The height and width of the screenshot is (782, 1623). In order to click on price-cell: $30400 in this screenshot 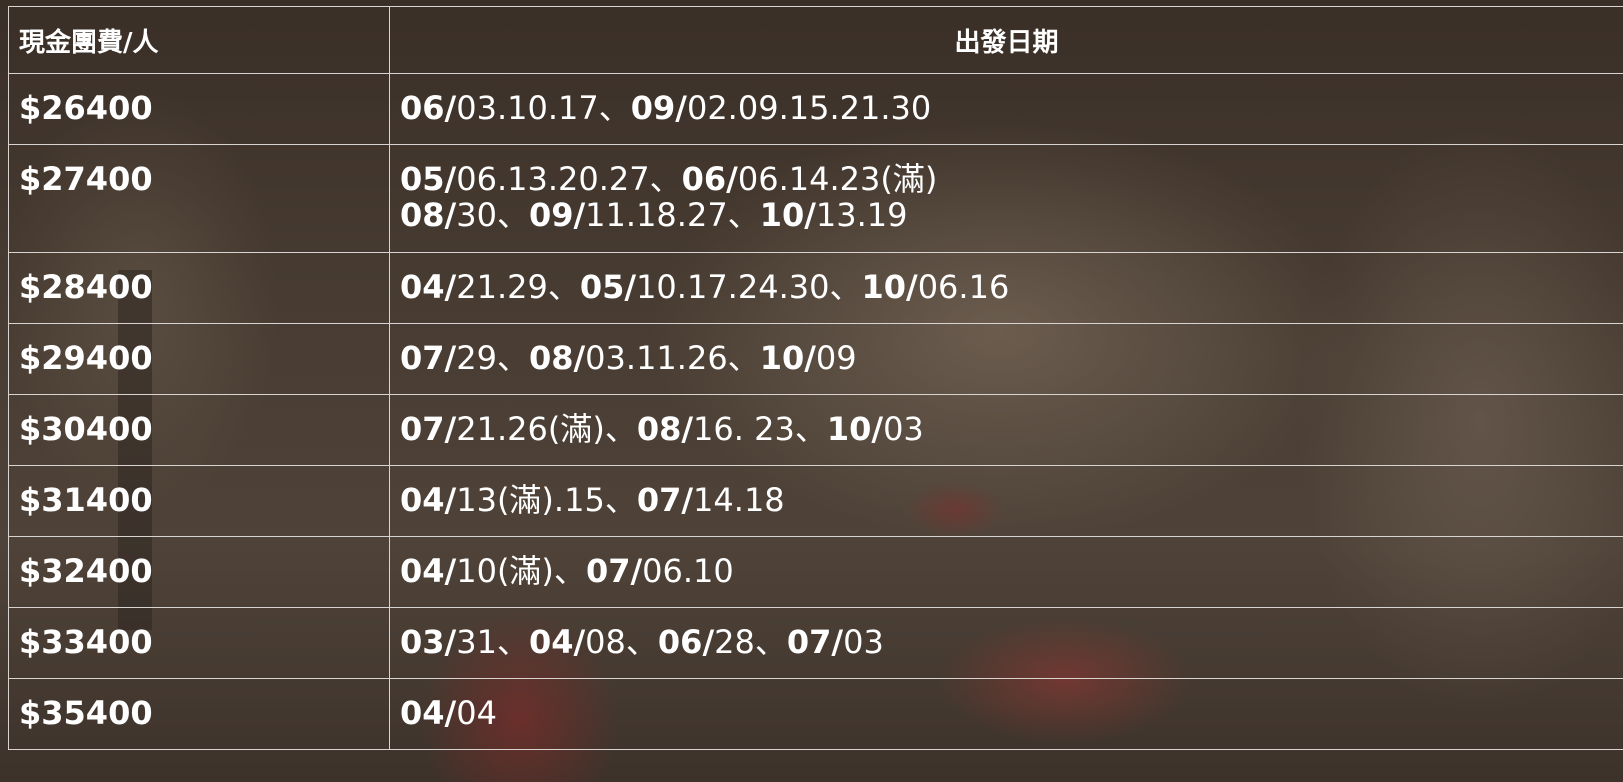, I will do `click(199, 430)`.